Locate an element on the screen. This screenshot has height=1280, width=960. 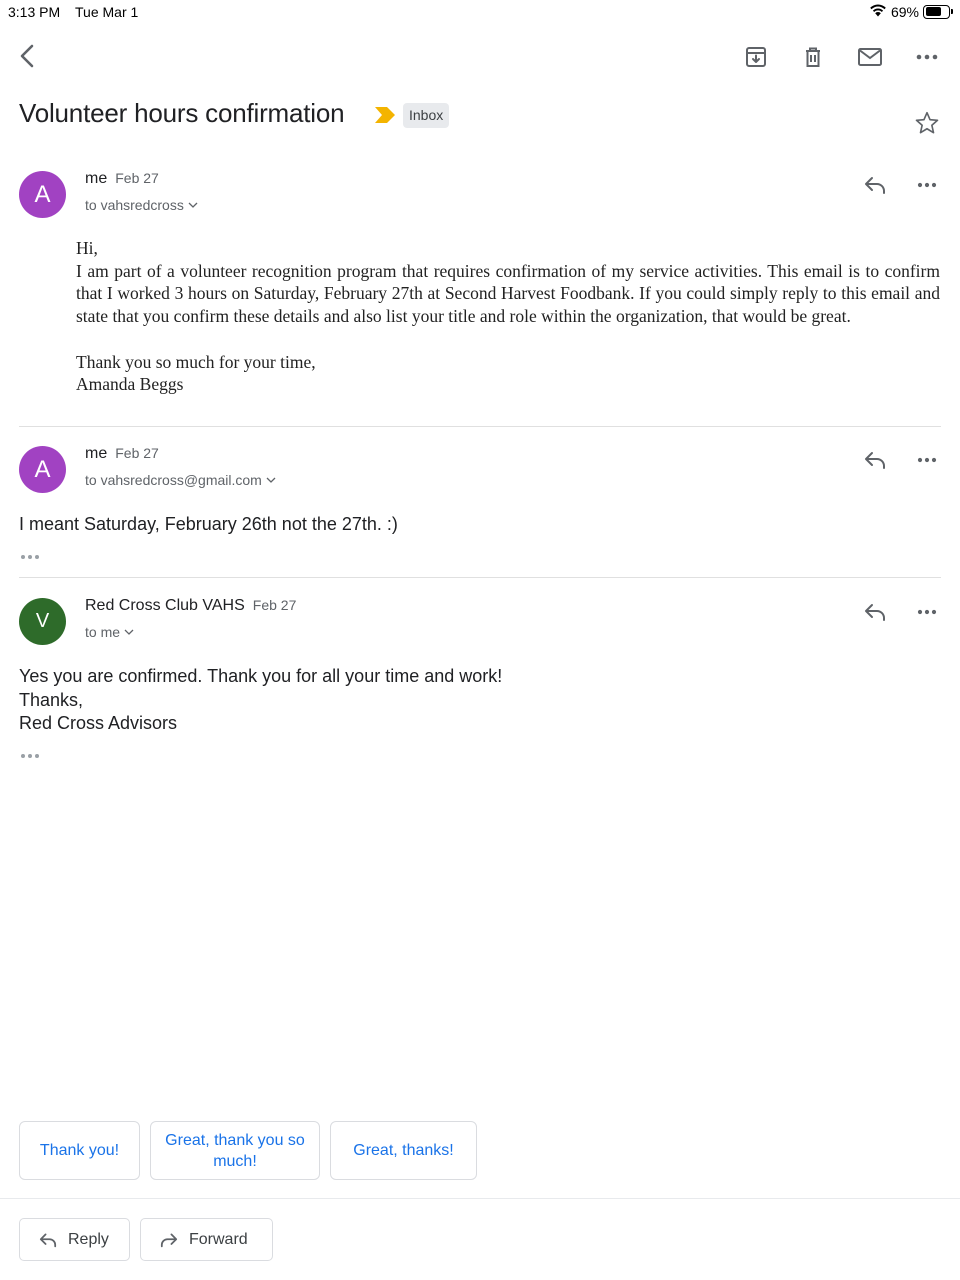
recipient-toggle: to vahsredcross is located at coordinates (141, 205).